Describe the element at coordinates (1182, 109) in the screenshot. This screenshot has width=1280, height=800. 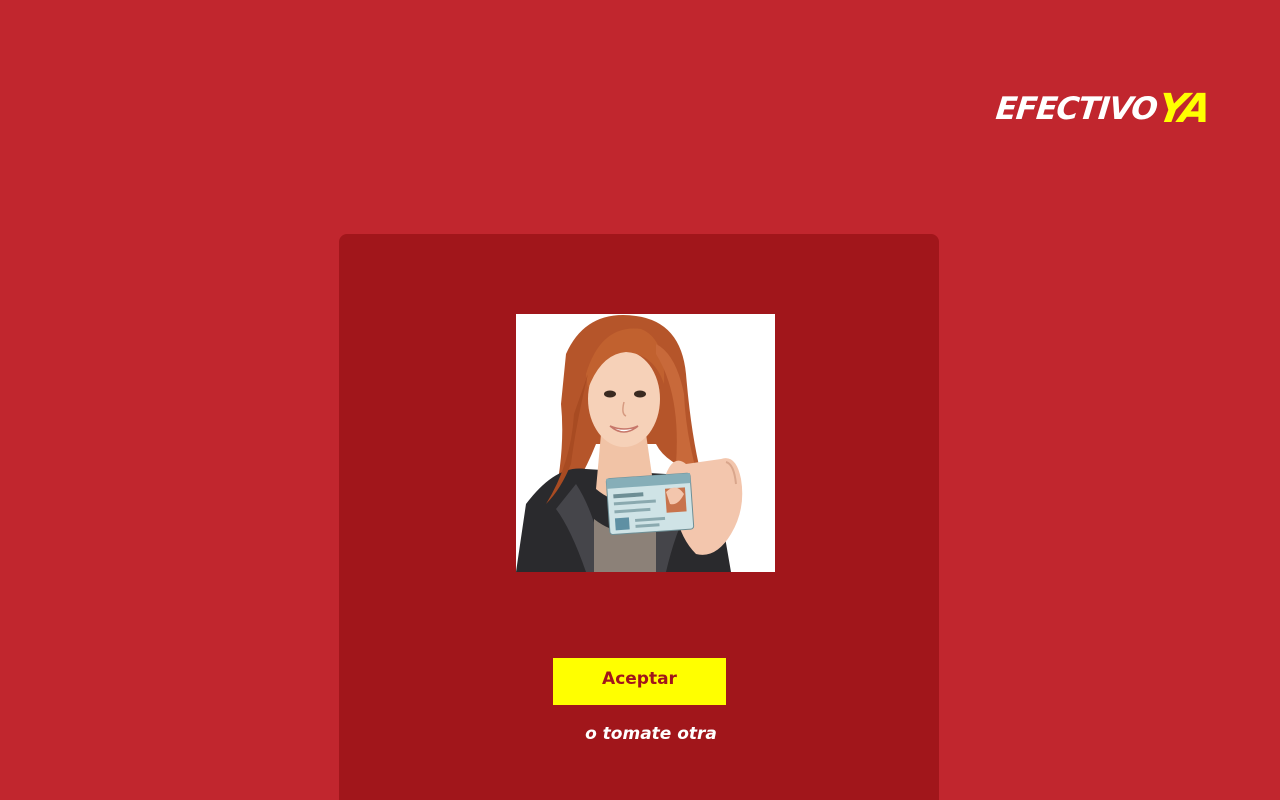
I see `logo-text-accent: YA` at that location.